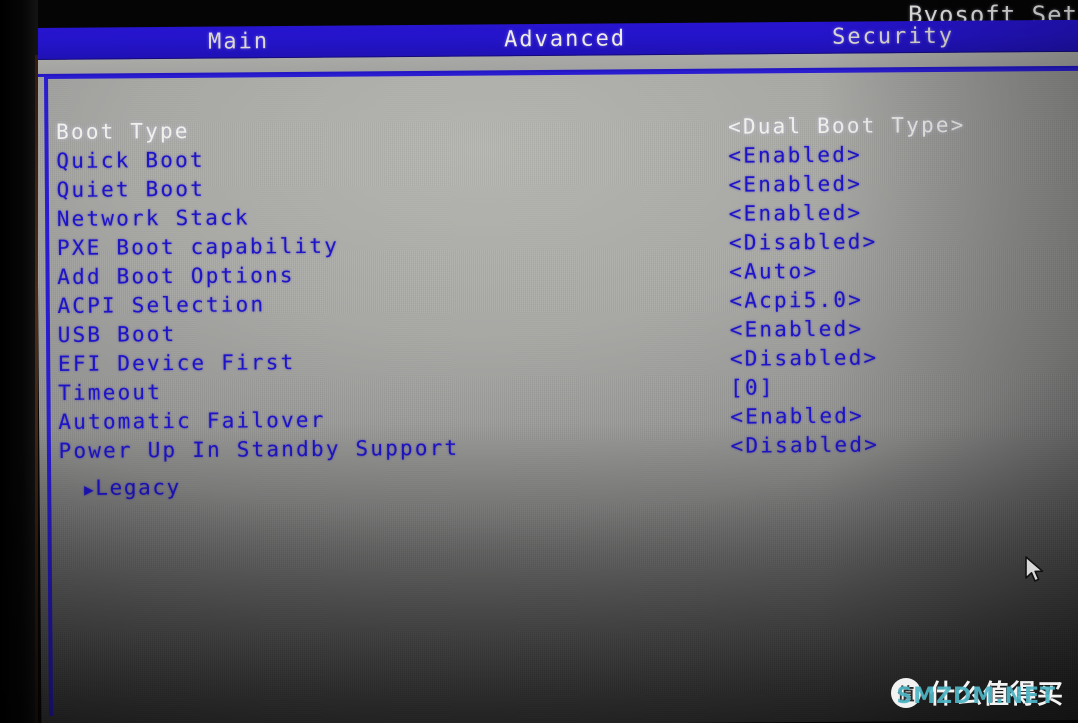 This screenshot has width=1078, height=723. I want to click on site-watermark: 值 什么值得买 SMZDM.NET, so click(977, 692).